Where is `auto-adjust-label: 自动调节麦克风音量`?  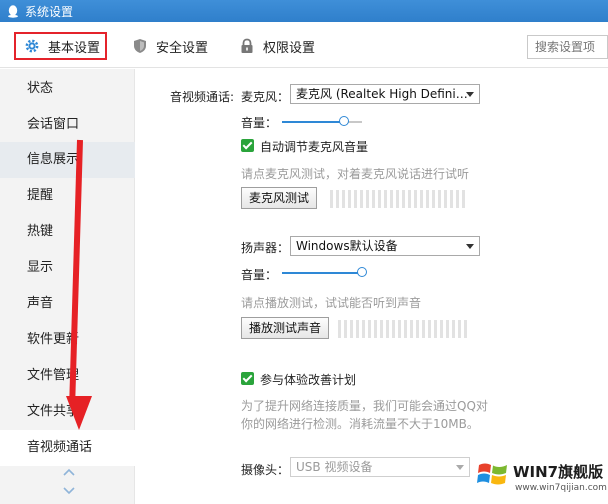
auto-adjust-label: 自动调节麦克风音量 is located at coordinates (314, 147).